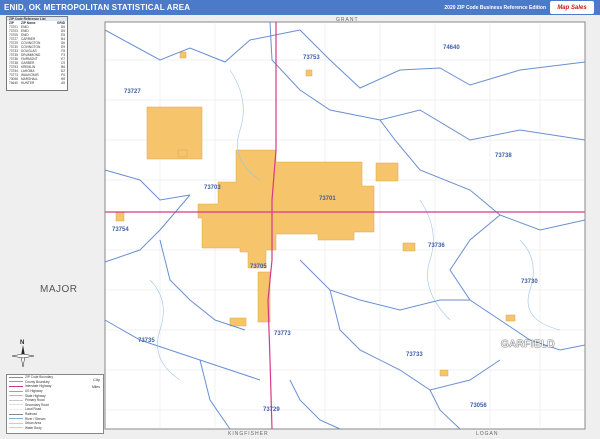  What do you see at coordinates (31, 414) in the screenshot?
I see `legend-label: Railroad` at bounding box center [31, 414].